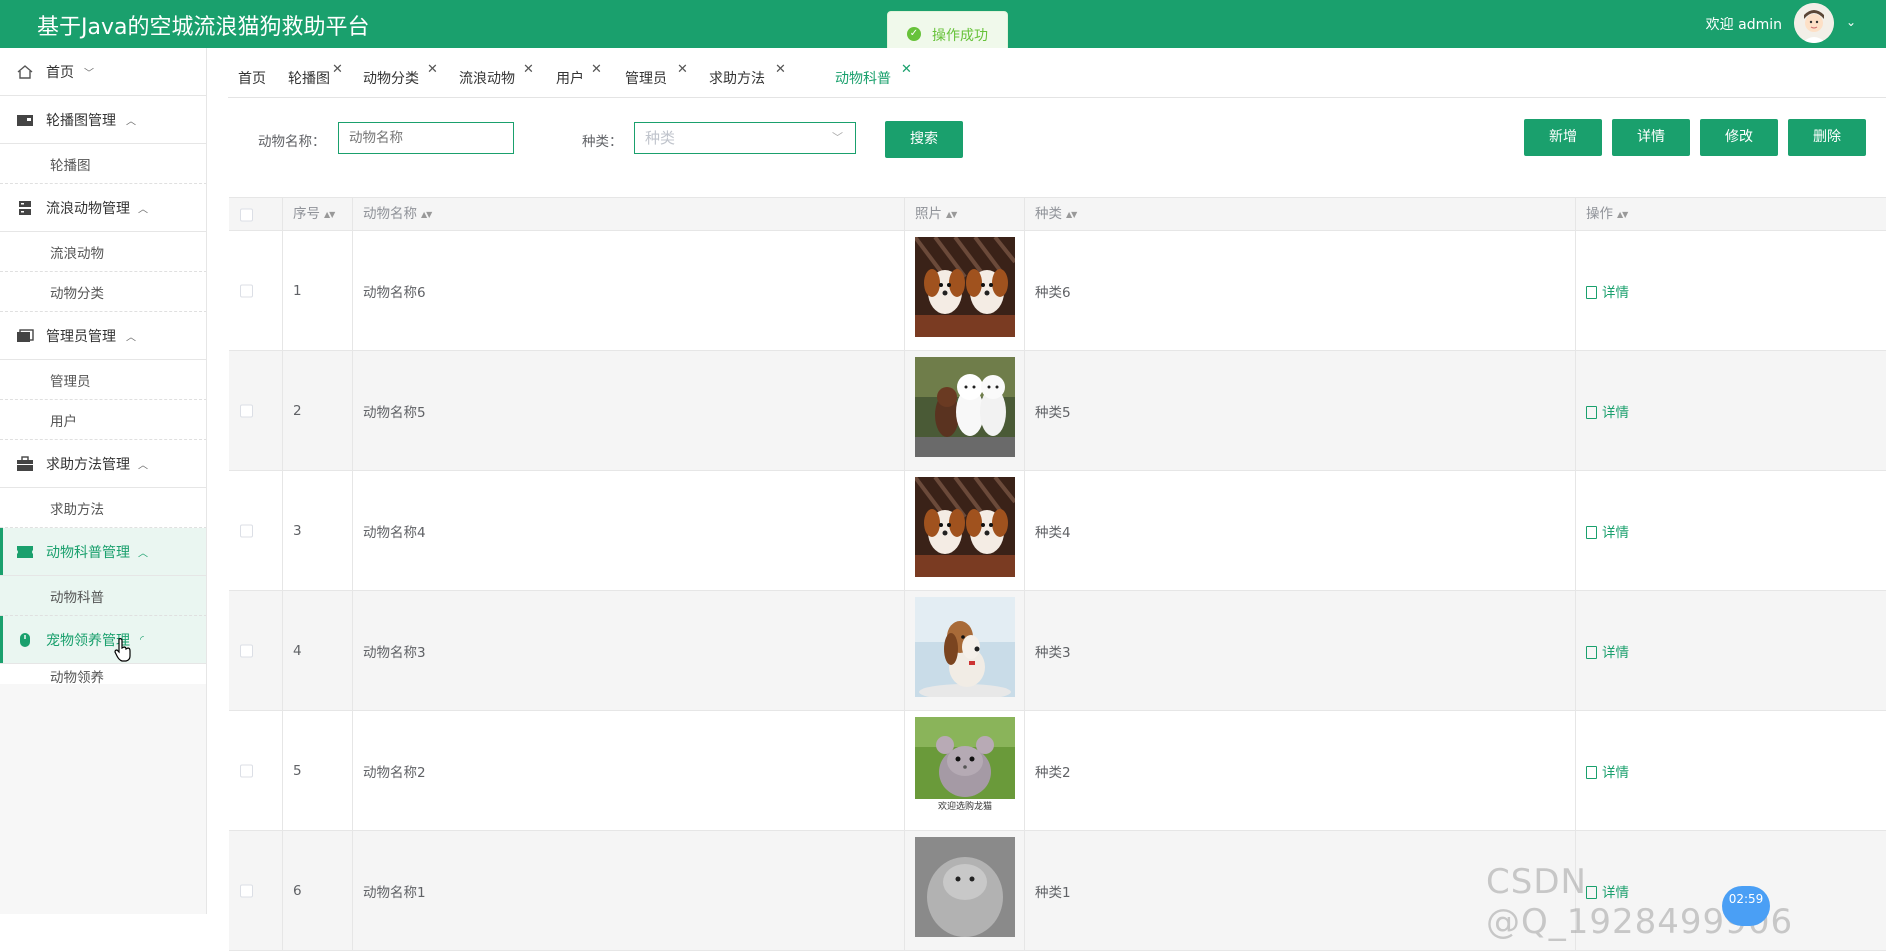  I want to click on tab-help-methods: 求助方法 ✕, so click(747, 75).